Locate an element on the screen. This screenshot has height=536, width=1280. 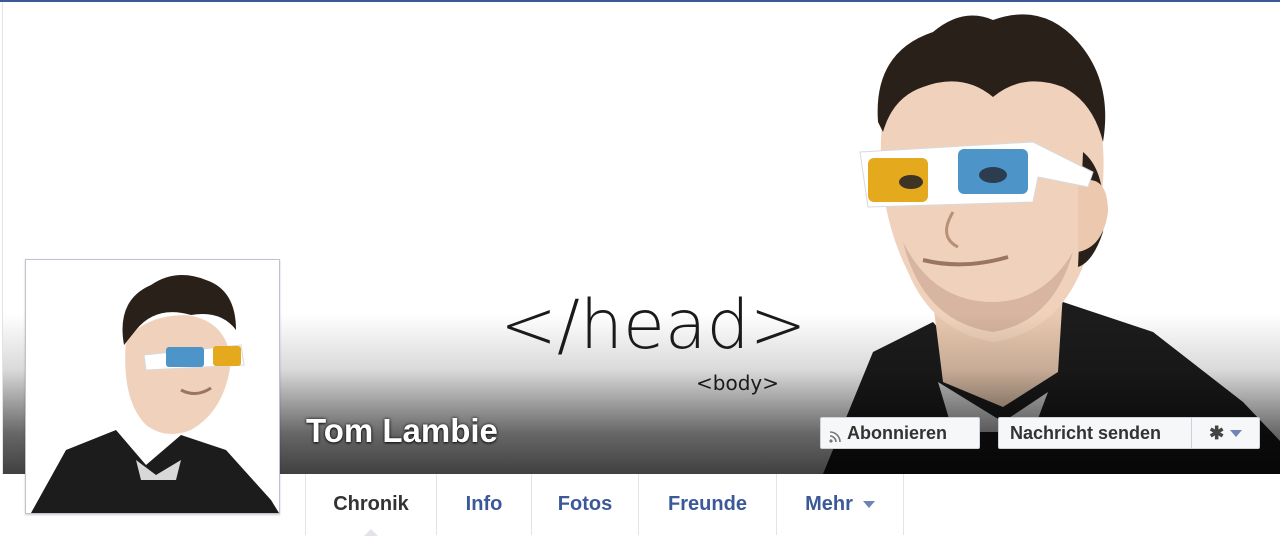
profile-tabs: Chronik Info Fotos Freunde Mehr is located at coordinates (604, 505).